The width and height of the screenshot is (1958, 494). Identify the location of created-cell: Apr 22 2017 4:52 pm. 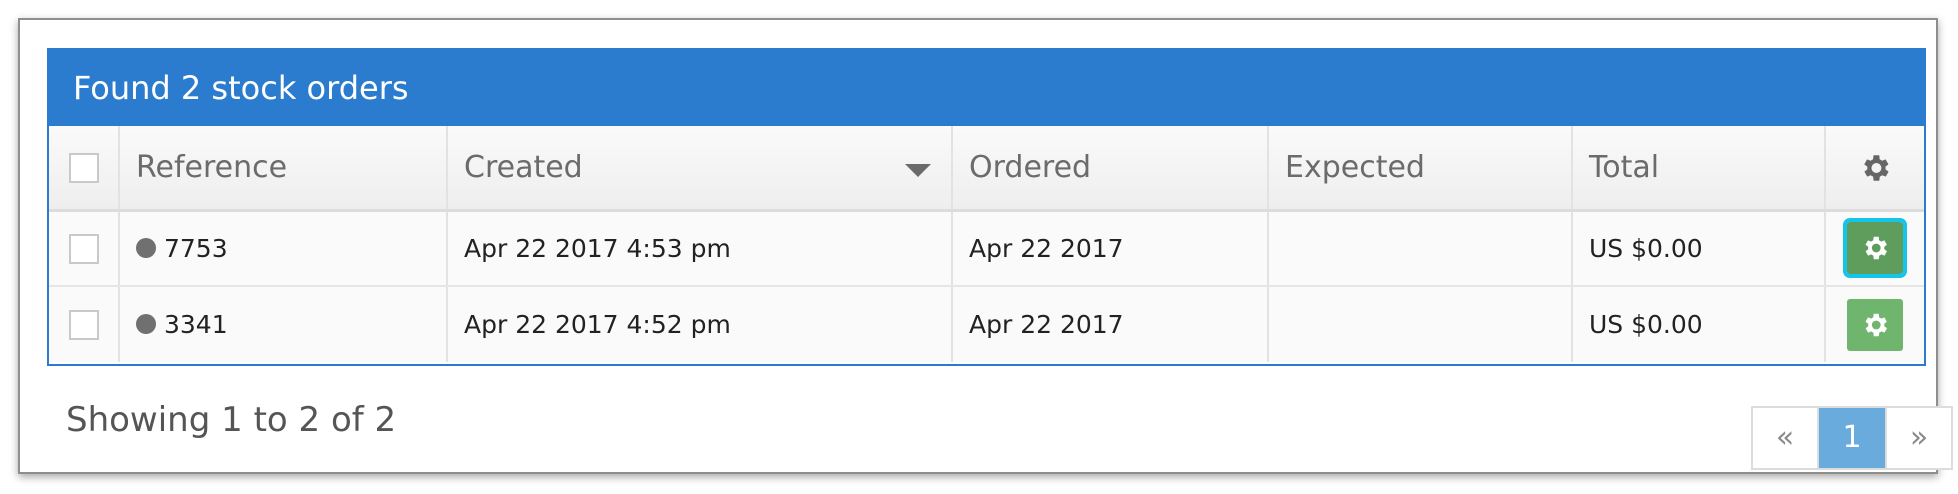
(700, 324).